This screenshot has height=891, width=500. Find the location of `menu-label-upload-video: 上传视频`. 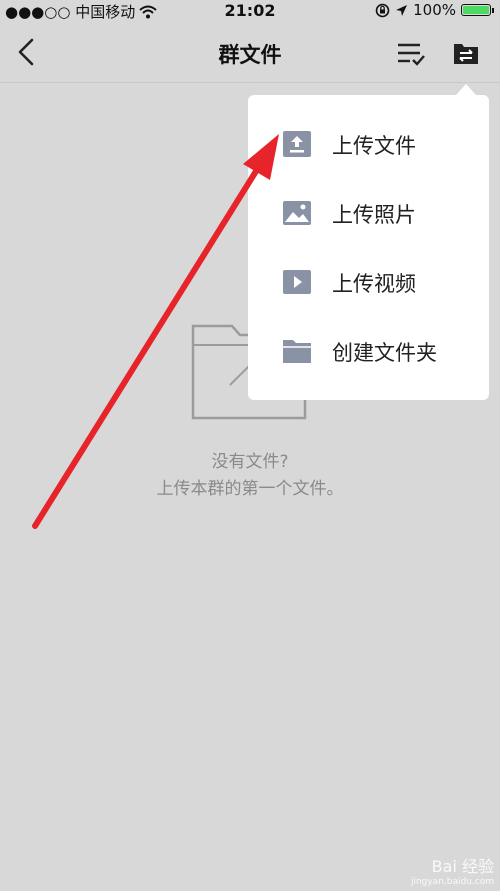

menu-label-upload-video: 上传视频 is located at coordinates (374, 284).